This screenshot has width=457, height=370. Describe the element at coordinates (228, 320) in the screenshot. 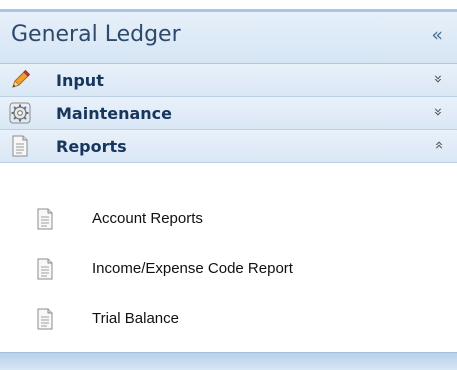

I see `report-item-trial-balance: Trial Balance` at that location.